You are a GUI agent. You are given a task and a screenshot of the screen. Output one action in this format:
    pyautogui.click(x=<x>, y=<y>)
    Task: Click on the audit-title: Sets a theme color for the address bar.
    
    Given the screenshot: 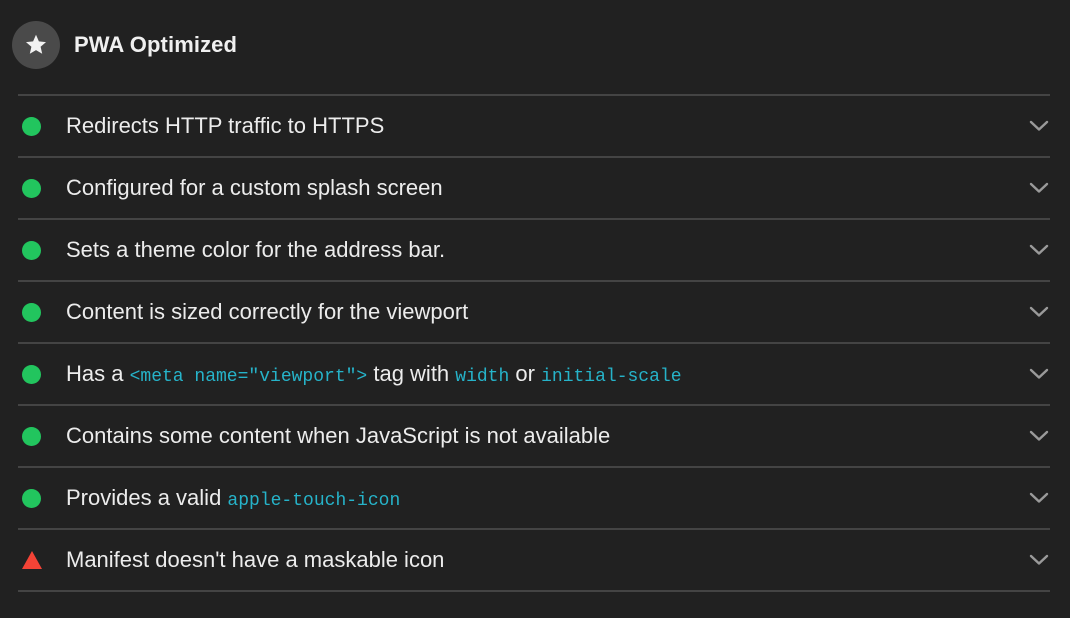 What is the action you would take?
    pyautogui.click(x=256, y=249)
    